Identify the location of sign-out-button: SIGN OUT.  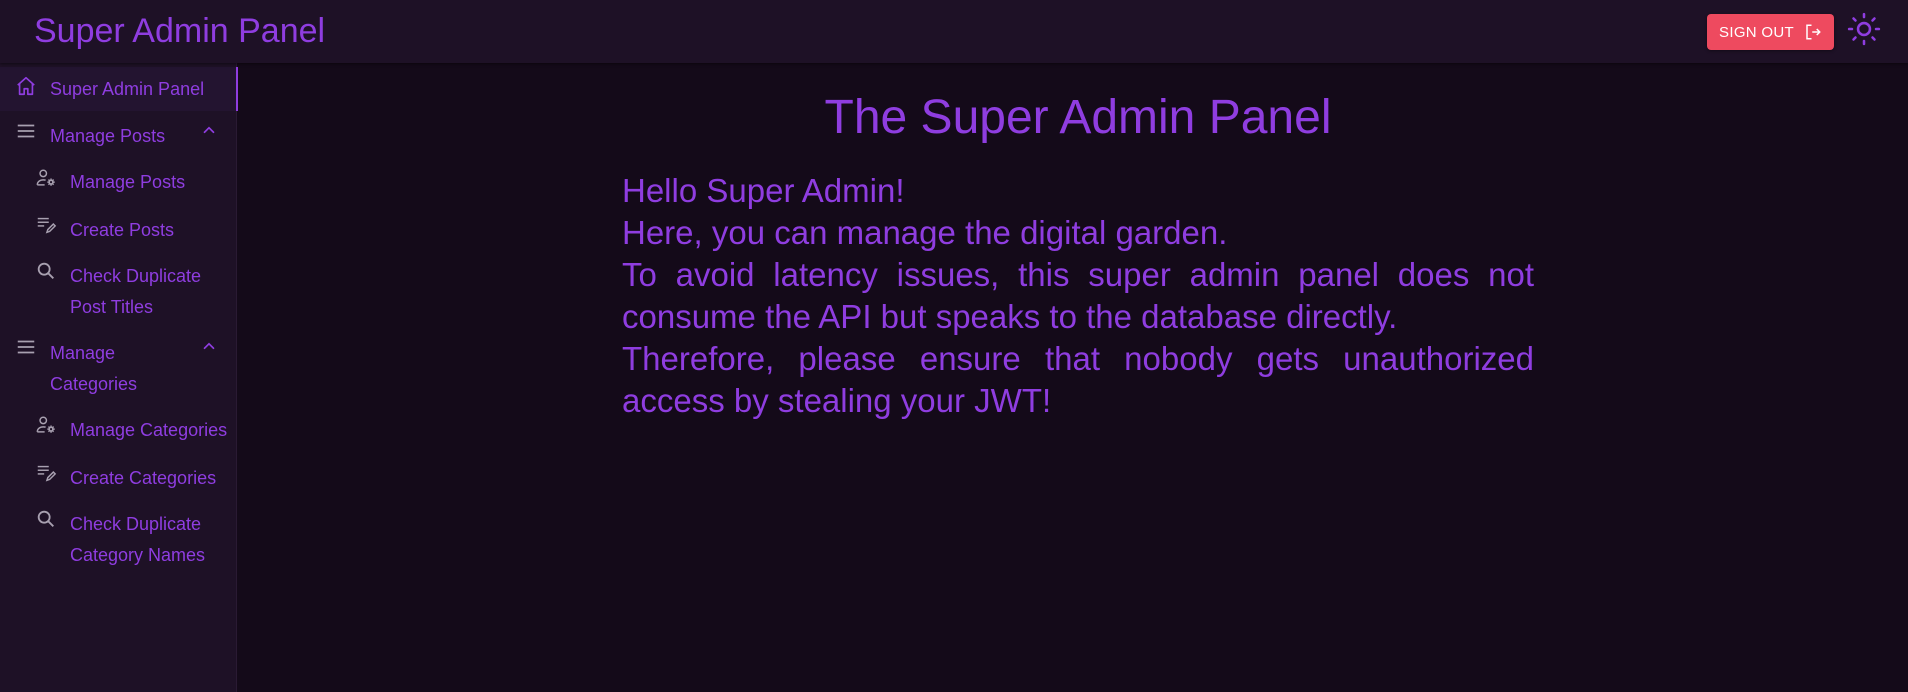
(1770, 32).